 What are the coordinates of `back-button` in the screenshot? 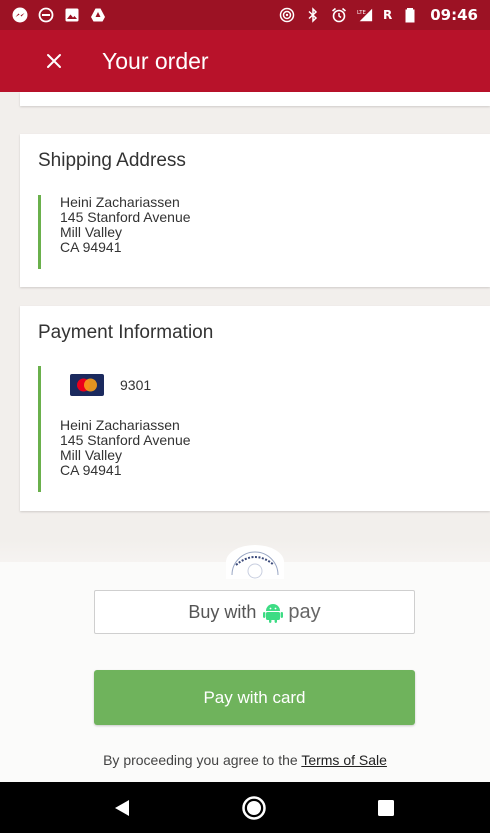 It's located at (122, 807).